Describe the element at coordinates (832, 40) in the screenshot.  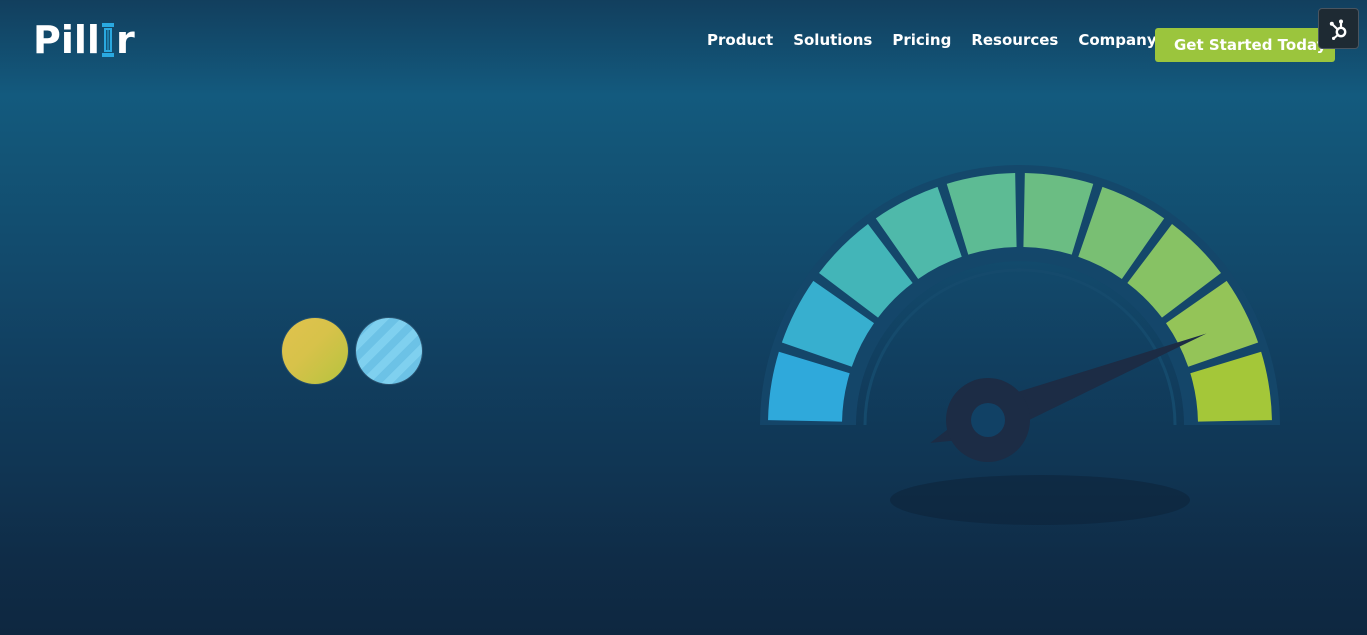
I see `nav-item-solutions: Solutions` at that location.